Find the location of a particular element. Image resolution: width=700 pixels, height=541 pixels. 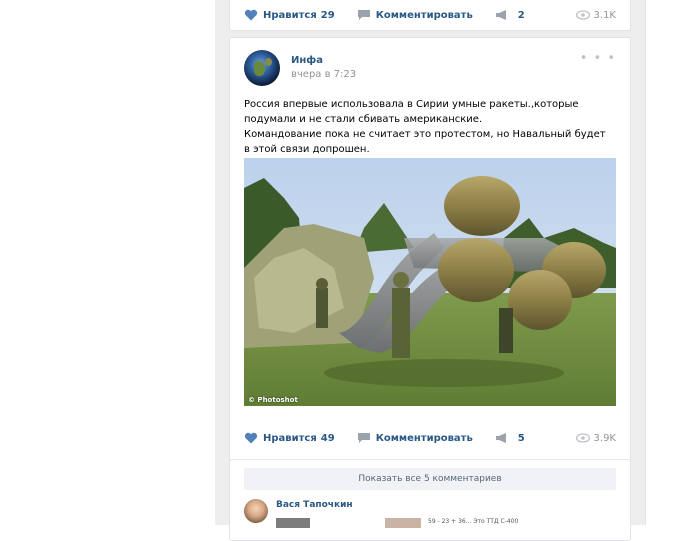

like-button: Нравится 29 is located at coordinates (289, 15).